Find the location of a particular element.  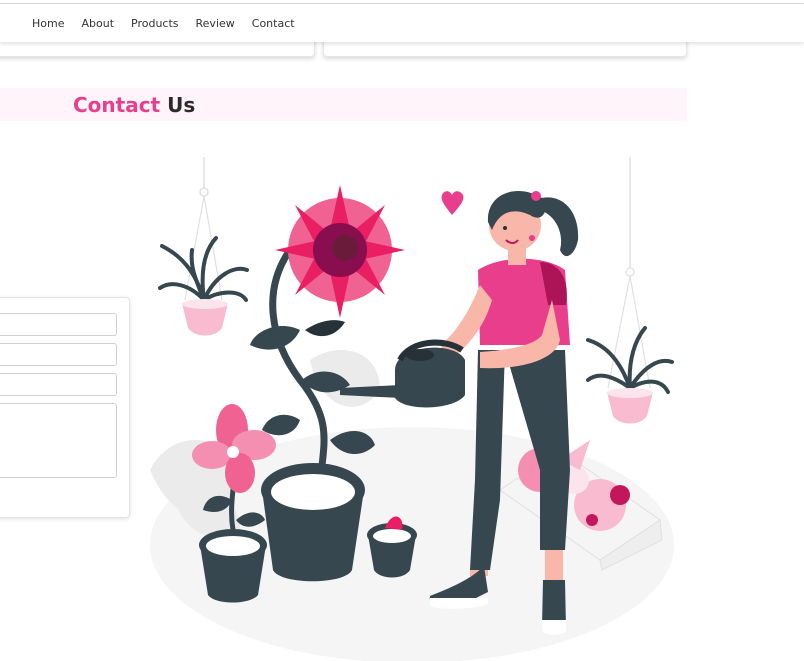

navbar: Home About Products Review Contact is located at coordinates (402, 23).